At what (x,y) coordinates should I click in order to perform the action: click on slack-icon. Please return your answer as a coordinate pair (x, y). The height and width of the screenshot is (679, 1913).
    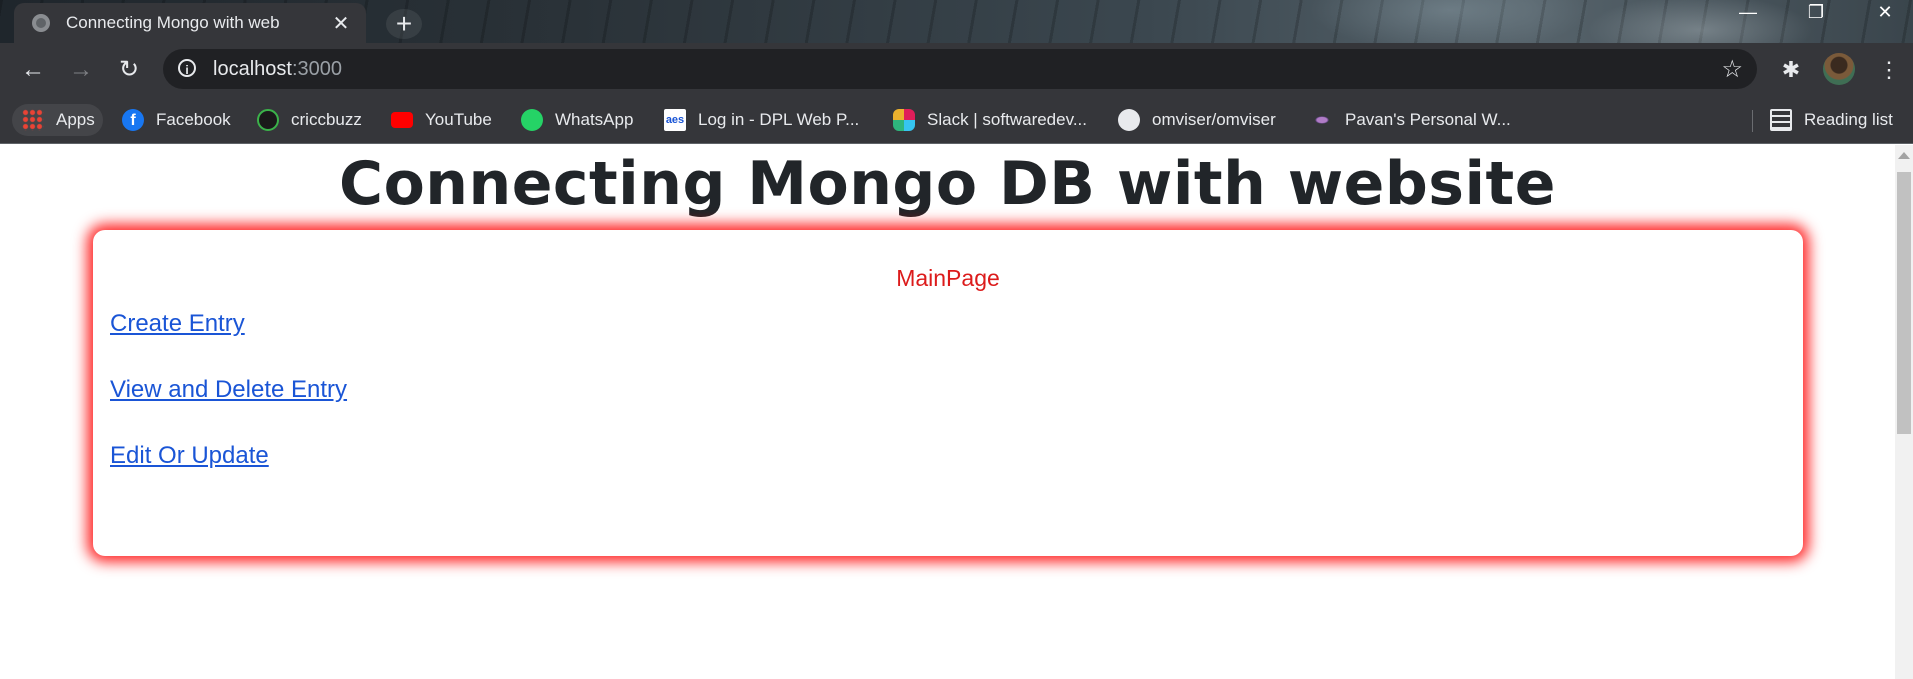
    Looking at the image, I should click on (904, 120).